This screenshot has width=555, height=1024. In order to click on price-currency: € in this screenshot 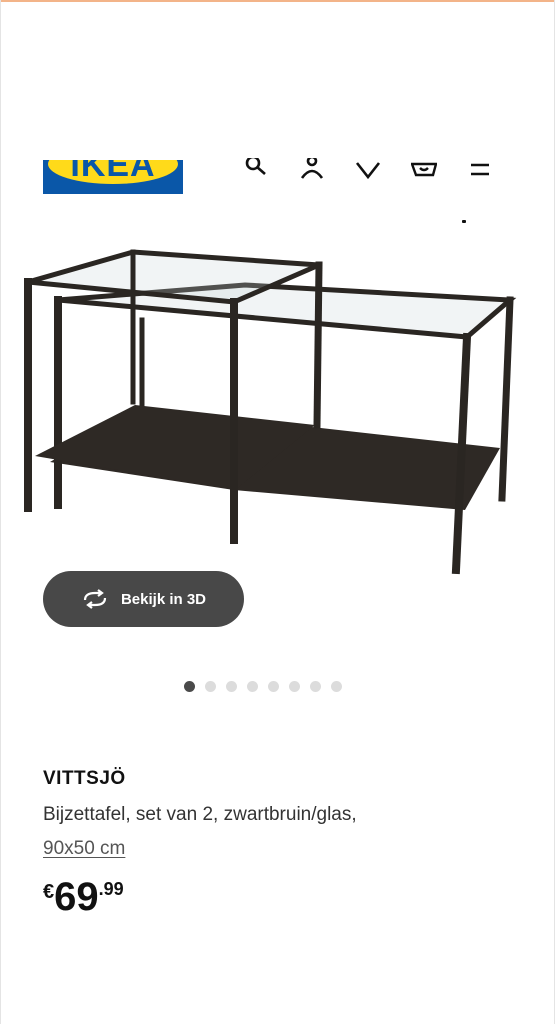, I will do `click(49, 892)`.